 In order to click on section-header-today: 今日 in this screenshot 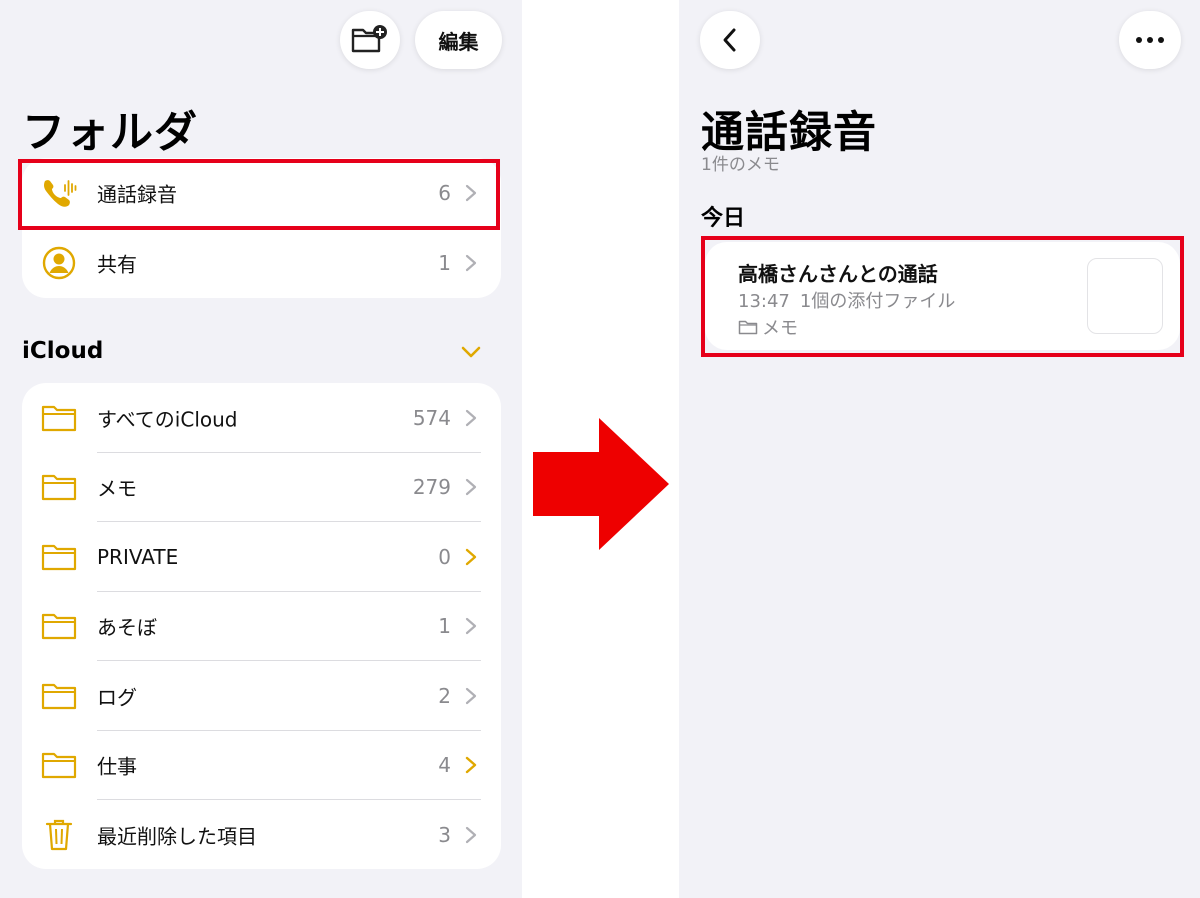, I will do `click(723, 218)`.